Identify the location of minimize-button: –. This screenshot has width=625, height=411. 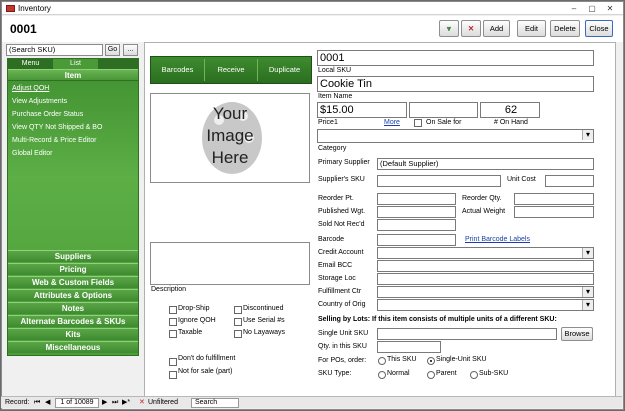
(574, 8).